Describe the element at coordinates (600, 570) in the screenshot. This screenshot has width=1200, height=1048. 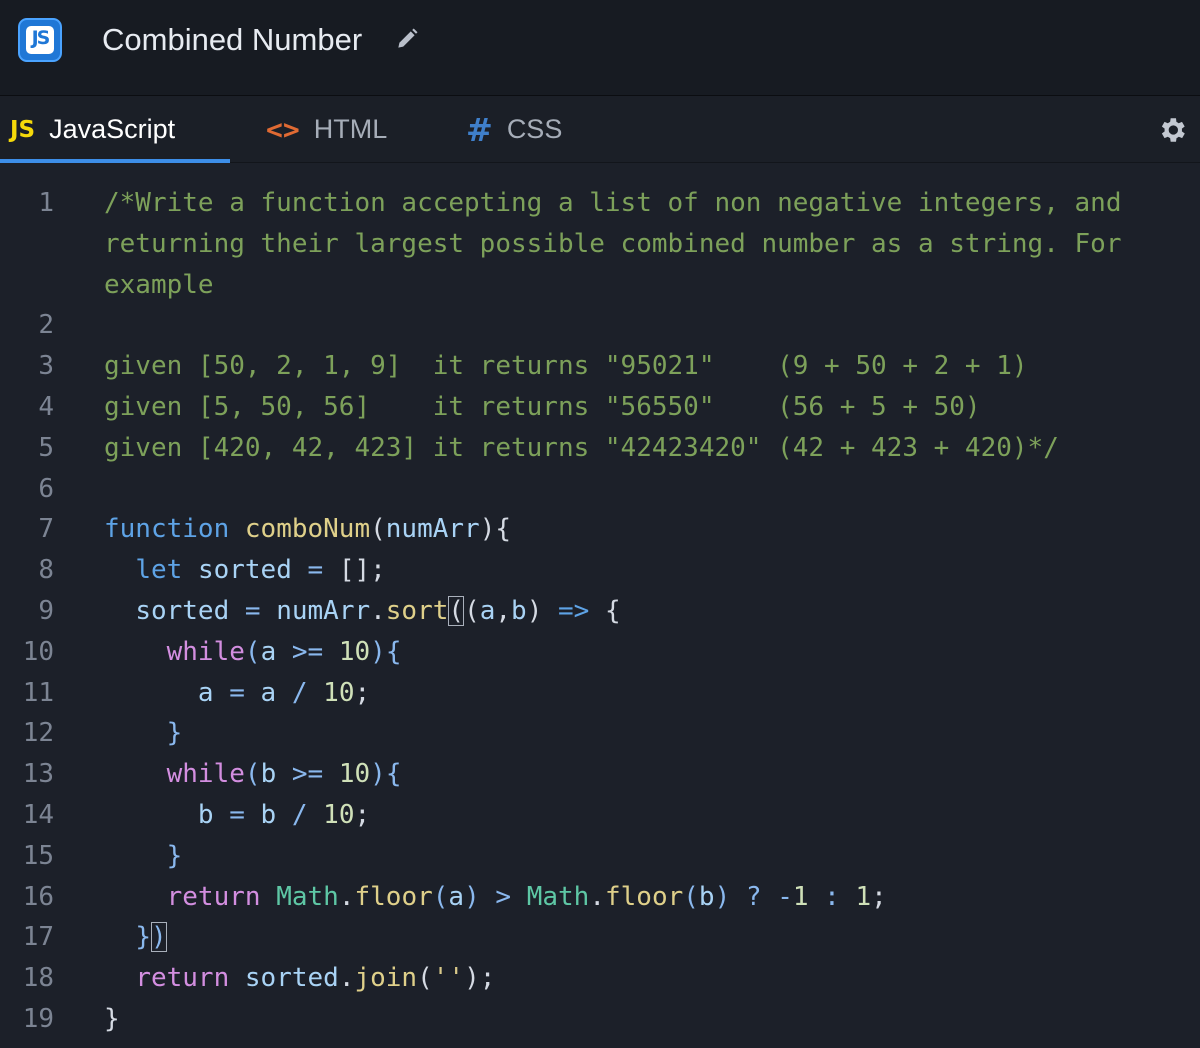
I see `code-line: 8 let sorted = [];` at that location.